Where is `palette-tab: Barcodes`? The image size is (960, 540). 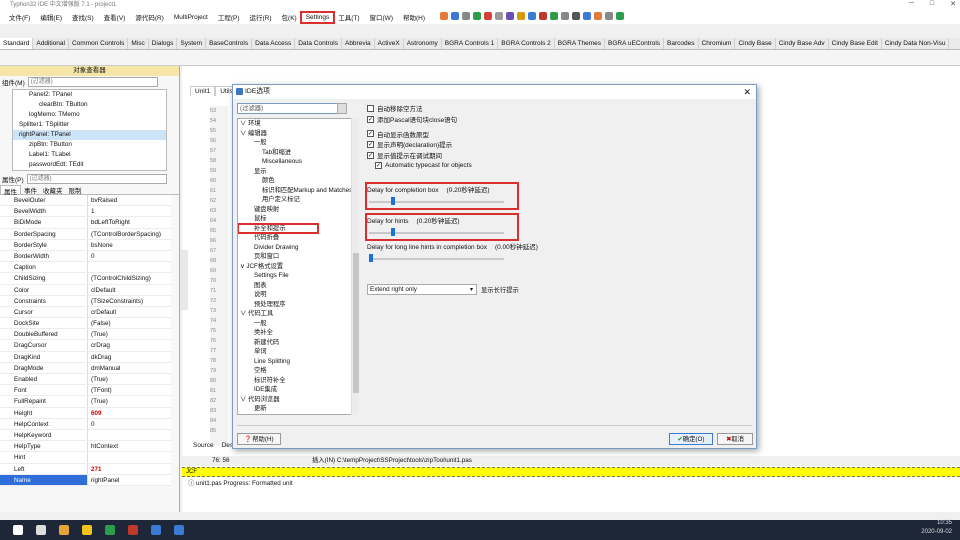 palette-tab: Barcodes is located at coordinates (681, 43).